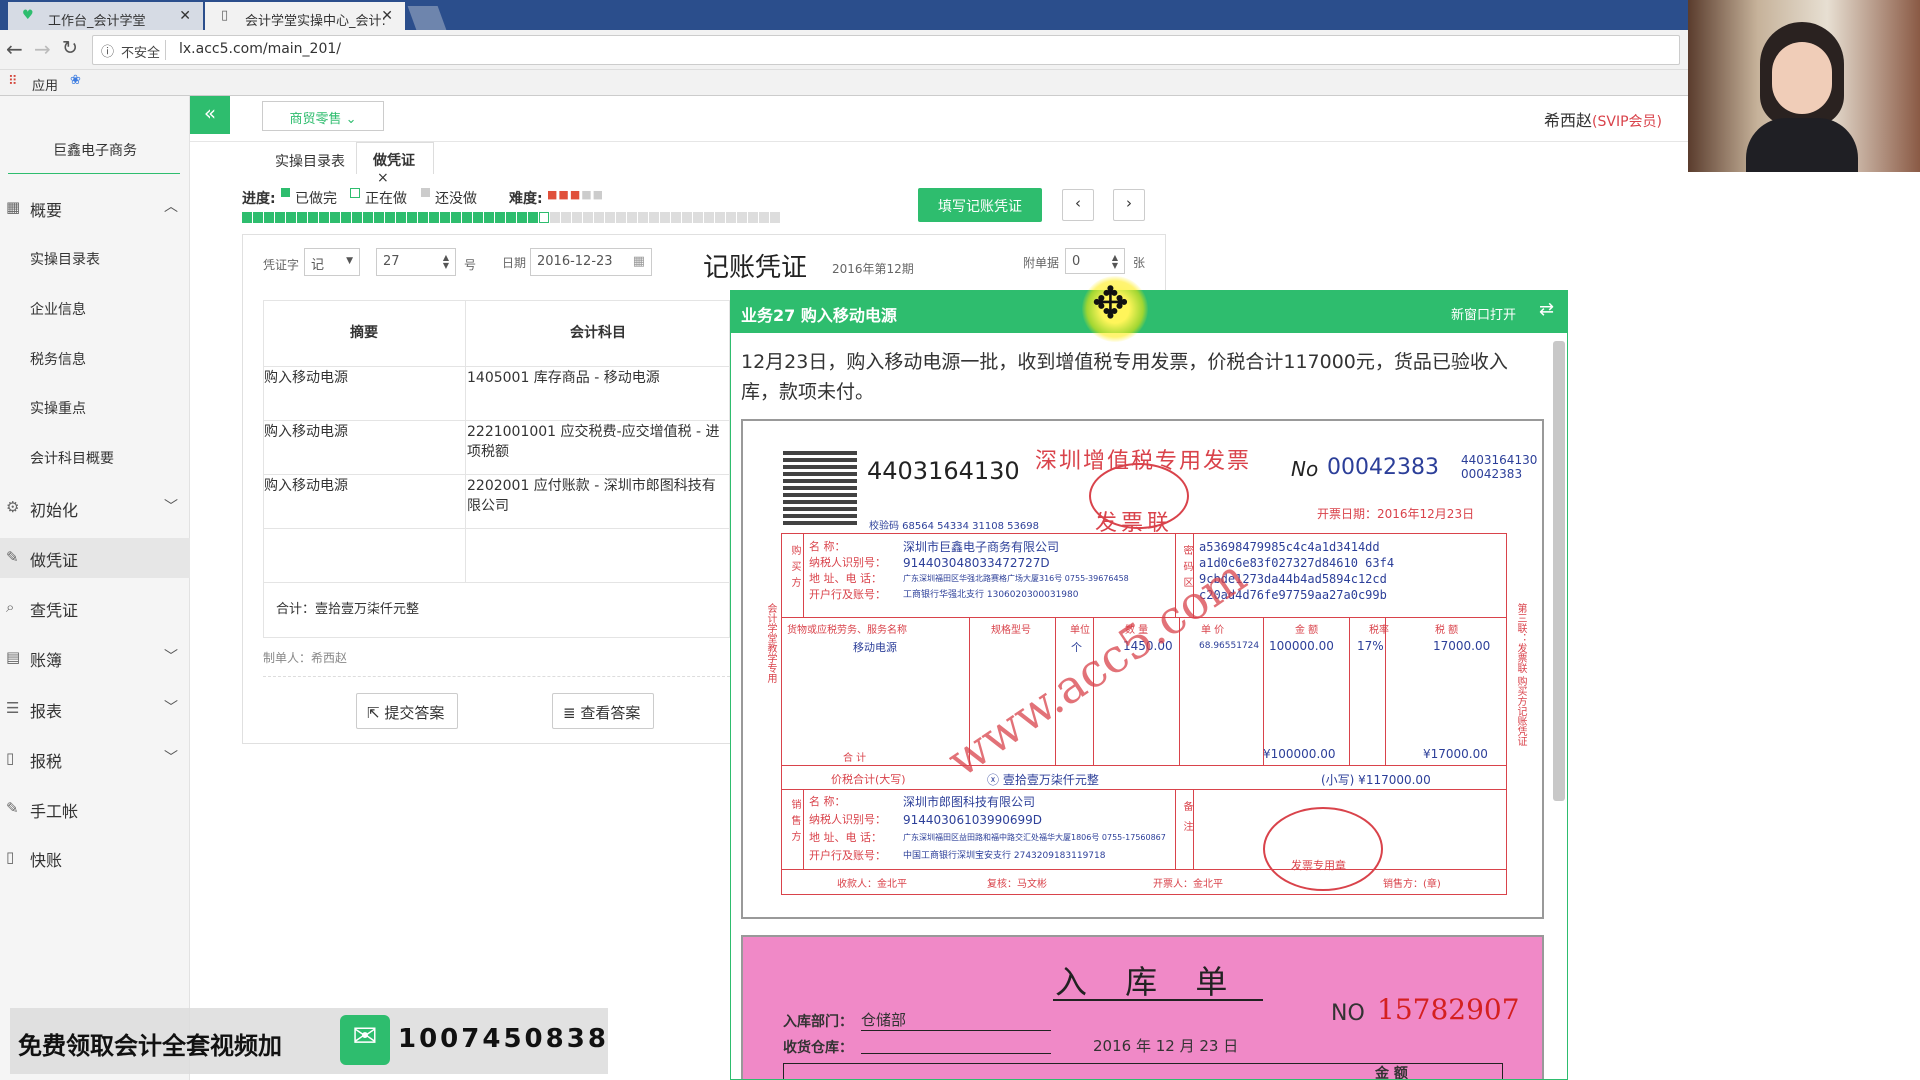 The image size is (1920, 1080). Describe the element at coordinates (210, 115) in the screenshot. I see `collapse-sidebar-button: «` at that location.